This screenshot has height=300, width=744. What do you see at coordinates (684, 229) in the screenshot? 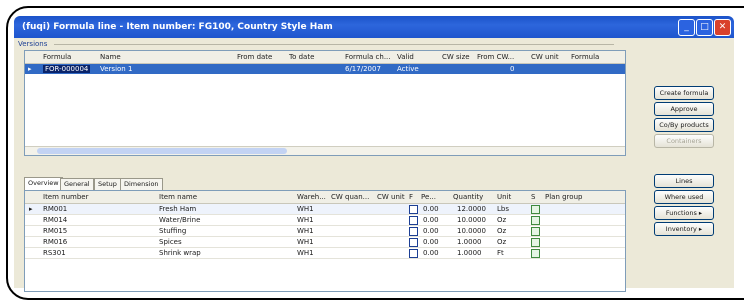
I see `inventory-menu-button: Inventory ▸` at bounding box center [684, 229].